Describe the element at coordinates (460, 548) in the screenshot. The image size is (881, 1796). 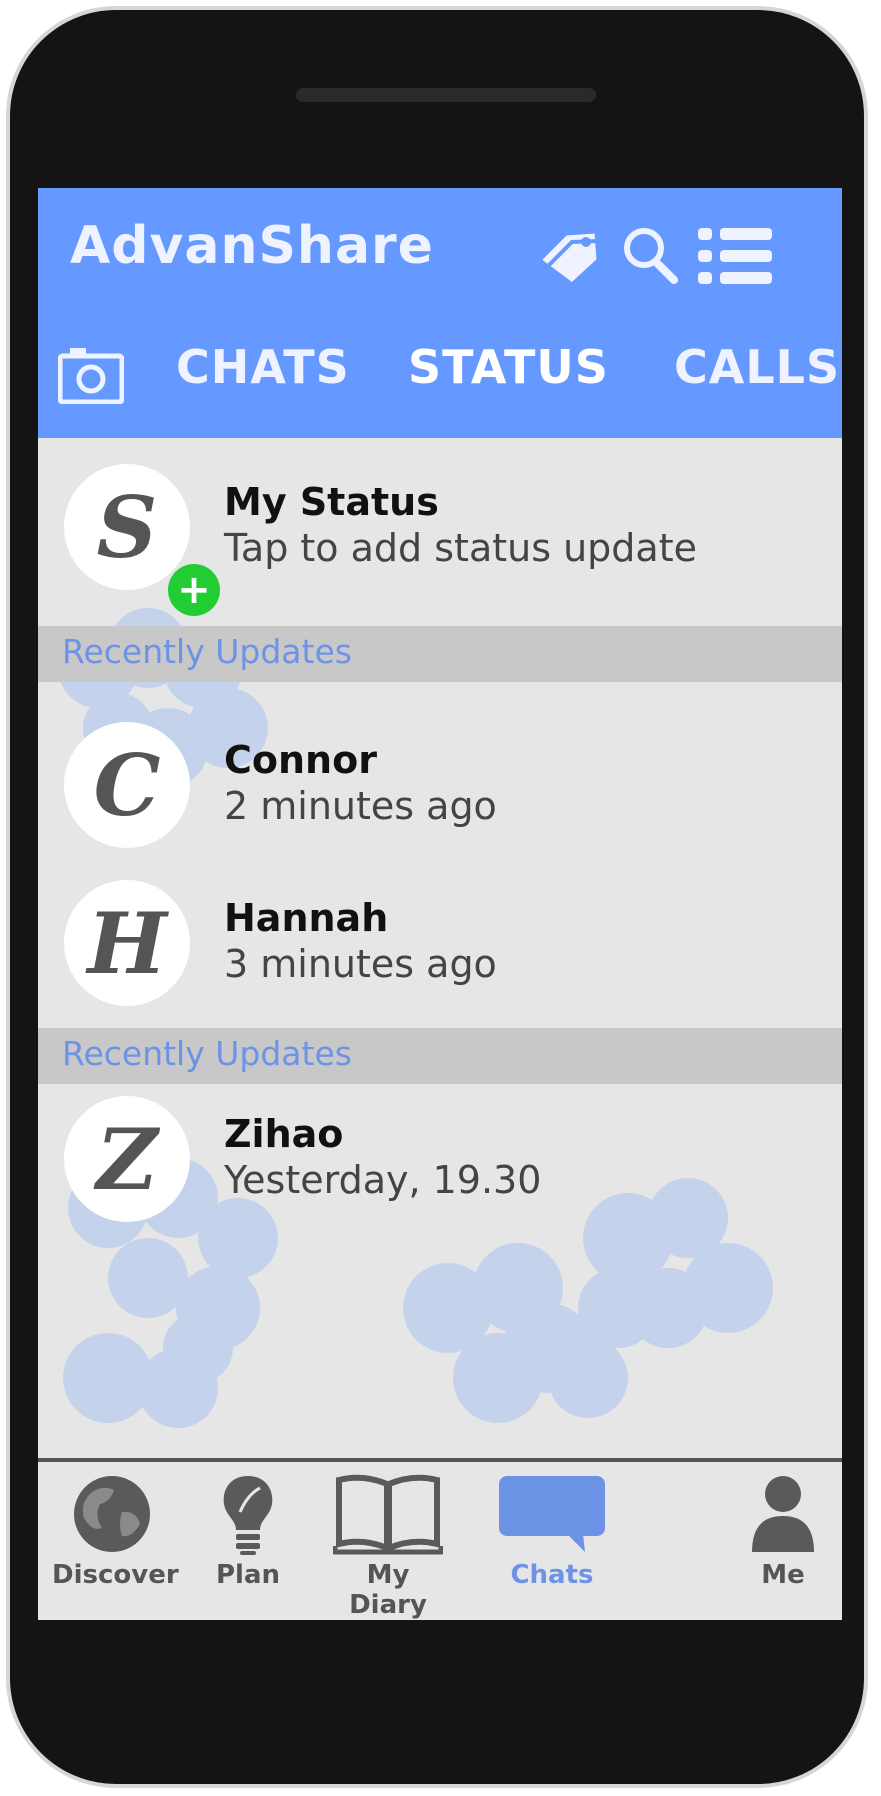
I see `my-status-subtitle: Tap to add status update` at that location.